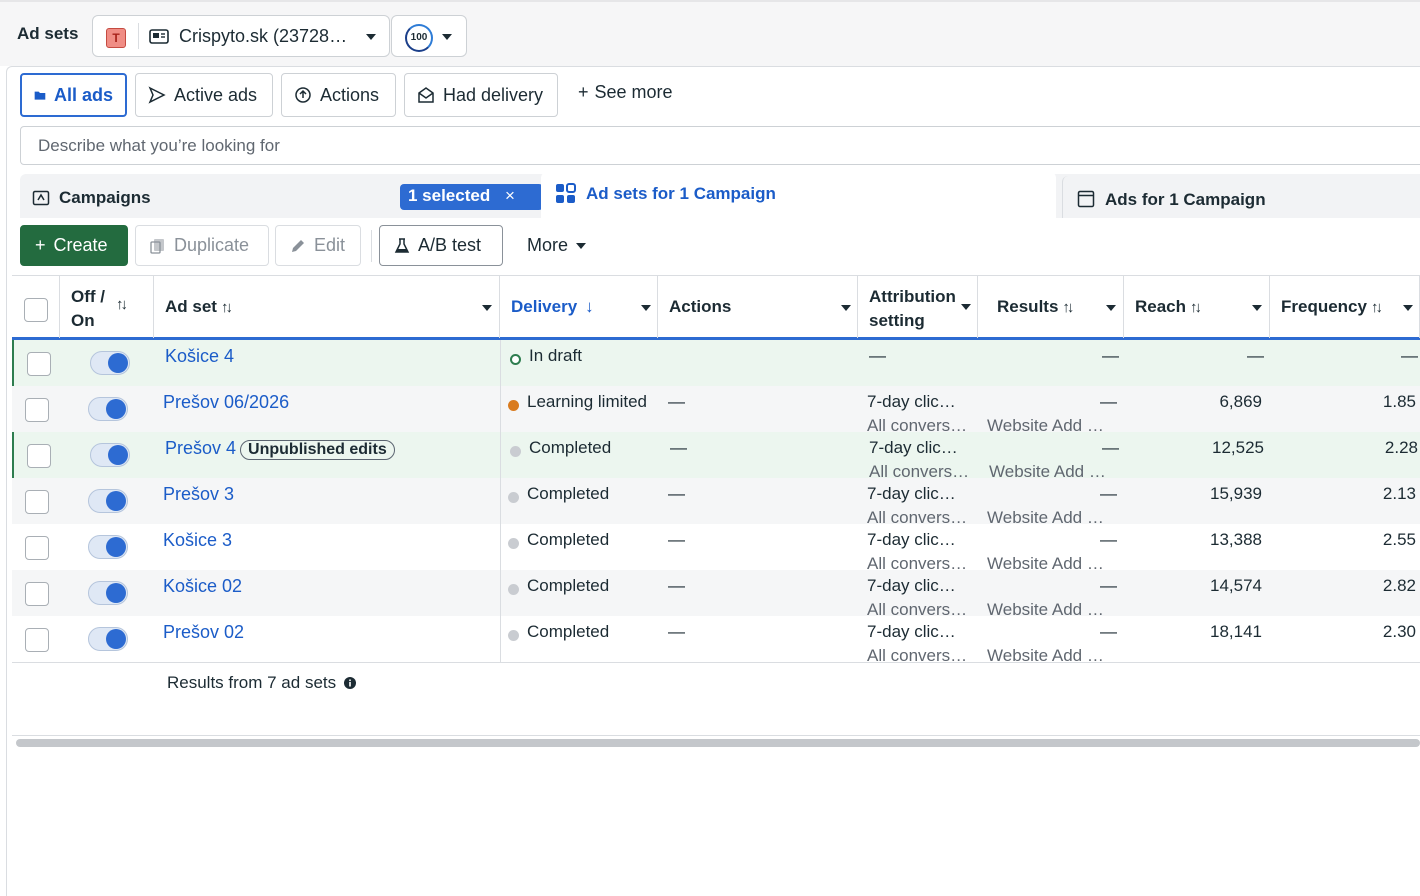  Describe the element at coordinates (625, 92) in the screenshot. I see `see-more-button: + See more` at that location.